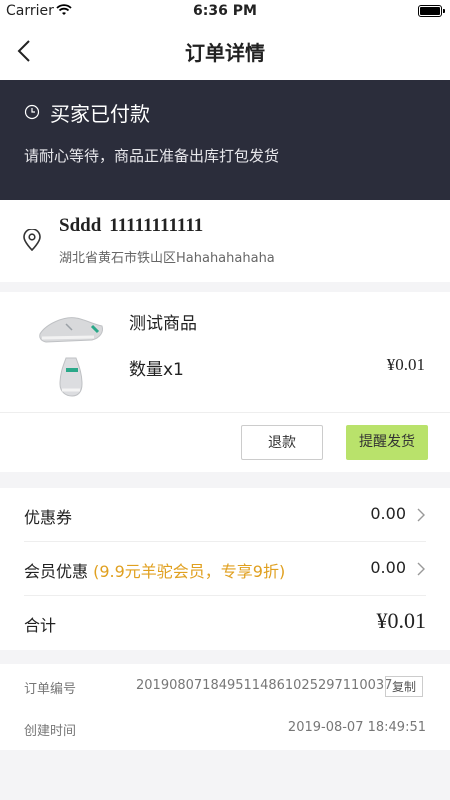 The image size is (450, 800). What do you see at coordinates (225, 241) in the screenshot?
I see `address-card: Sddd 11111111111 湖北省黄石市铁山区Hahahahahaha` at bounding box center [225, 241].